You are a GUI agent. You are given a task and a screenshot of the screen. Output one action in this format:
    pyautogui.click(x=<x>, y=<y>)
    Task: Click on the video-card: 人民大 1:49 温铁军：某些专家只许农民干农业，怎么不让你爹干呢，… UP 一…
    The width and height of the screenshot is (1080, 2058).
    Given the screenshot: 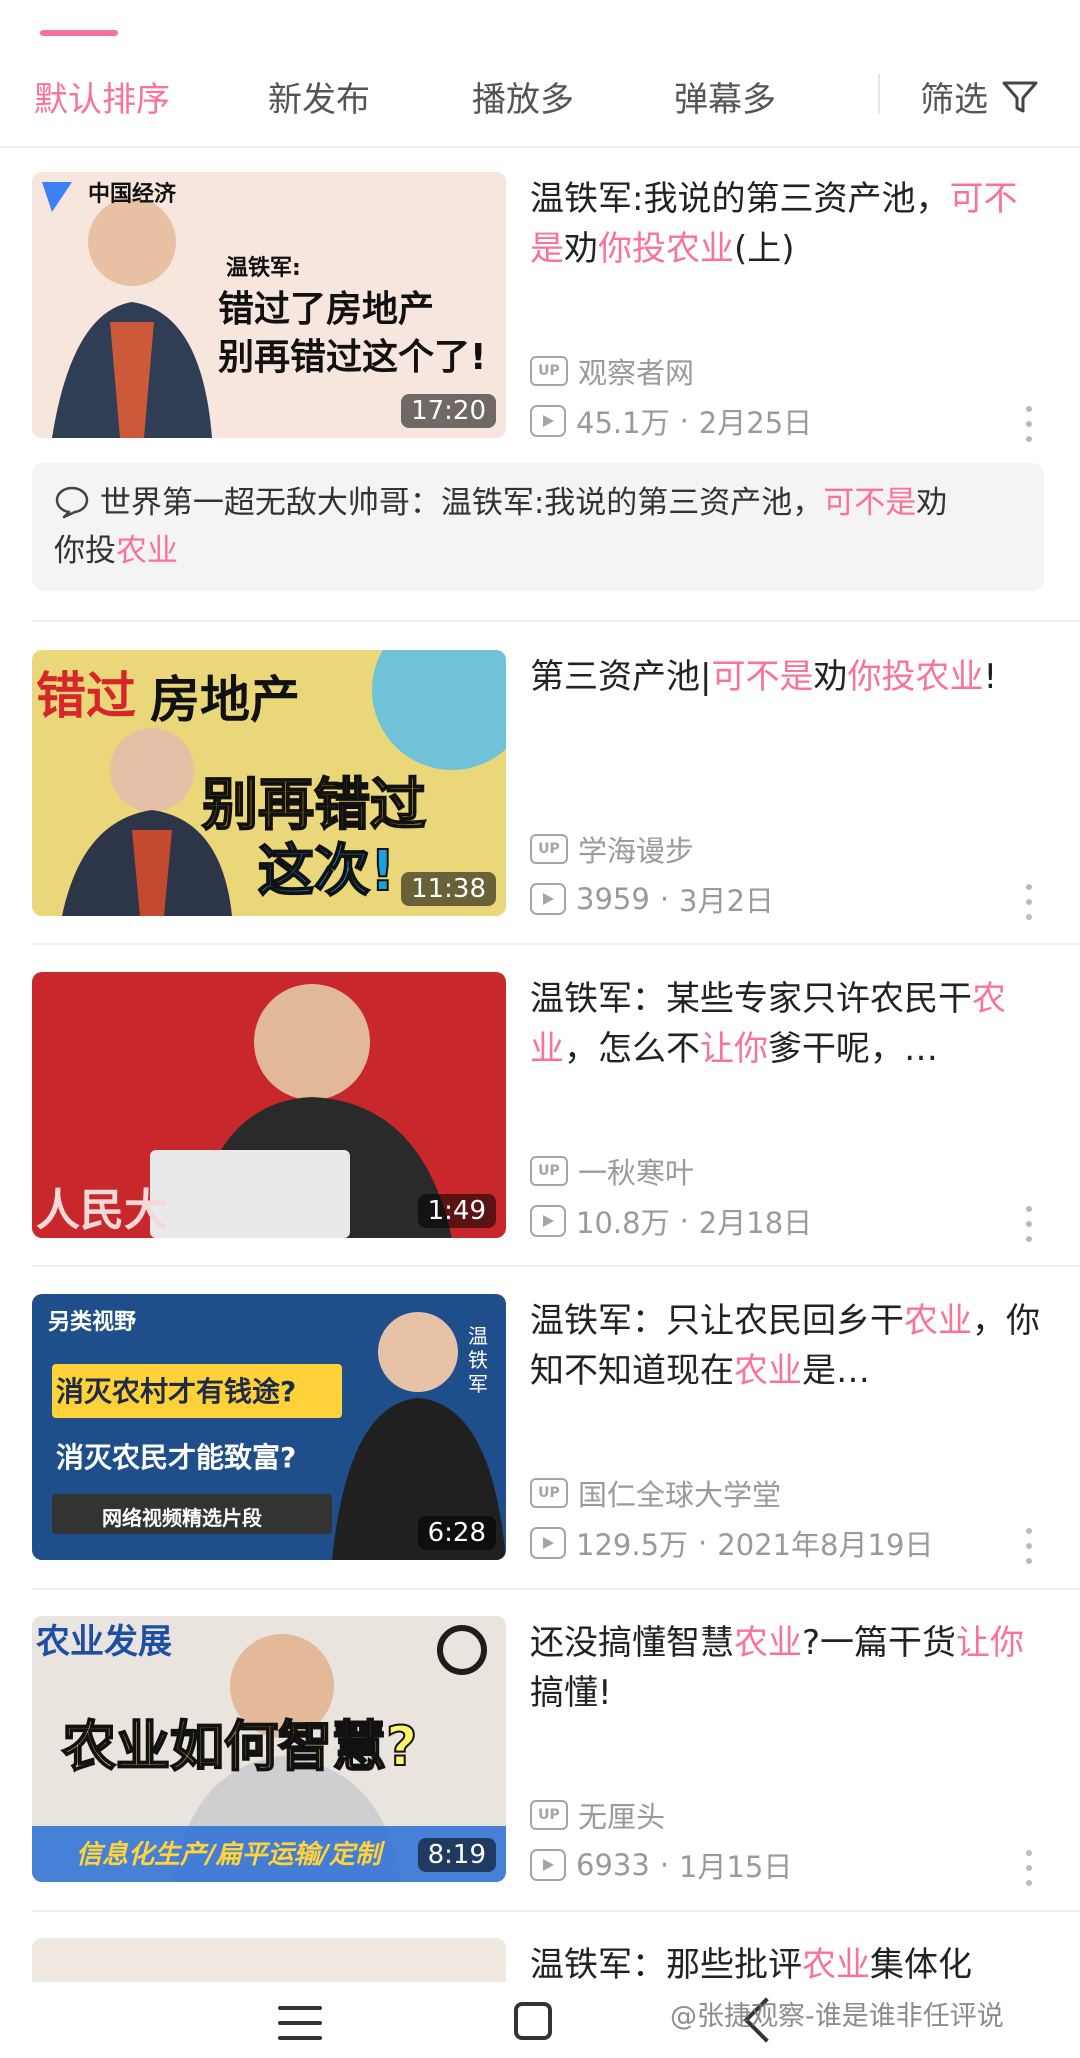 What is the action you would take?
    pyautogui.click(x=540, y=1107)
    